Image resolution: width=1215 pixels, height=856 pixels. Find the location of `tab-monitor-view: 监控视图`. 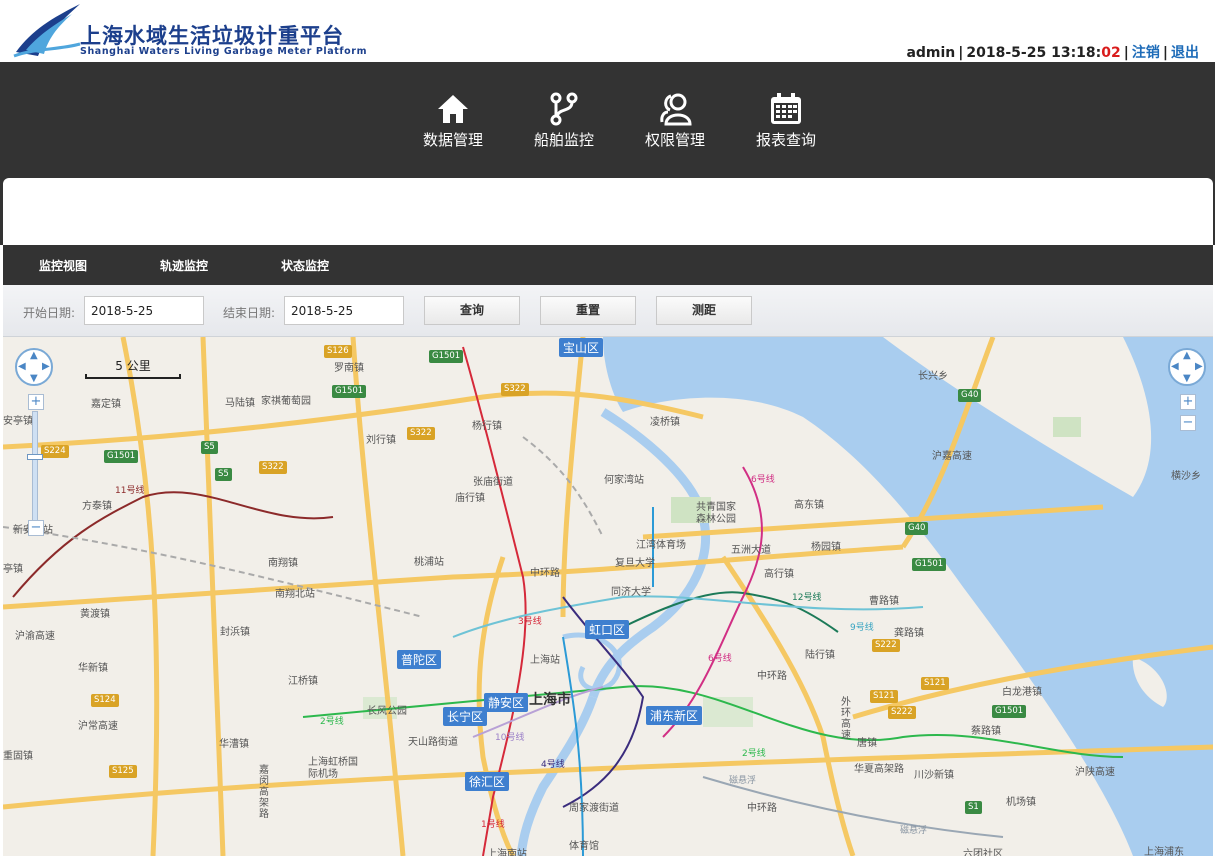

tab-monitor-view: 监控视图 is located at coordinates (63, 265).